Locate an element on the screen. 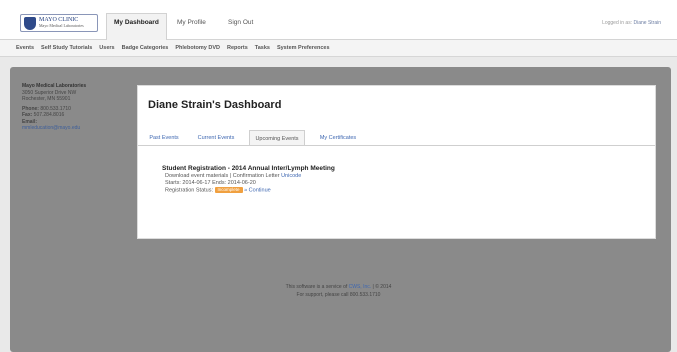  status-badge: Incomplete is located at coordinates (228, 190).